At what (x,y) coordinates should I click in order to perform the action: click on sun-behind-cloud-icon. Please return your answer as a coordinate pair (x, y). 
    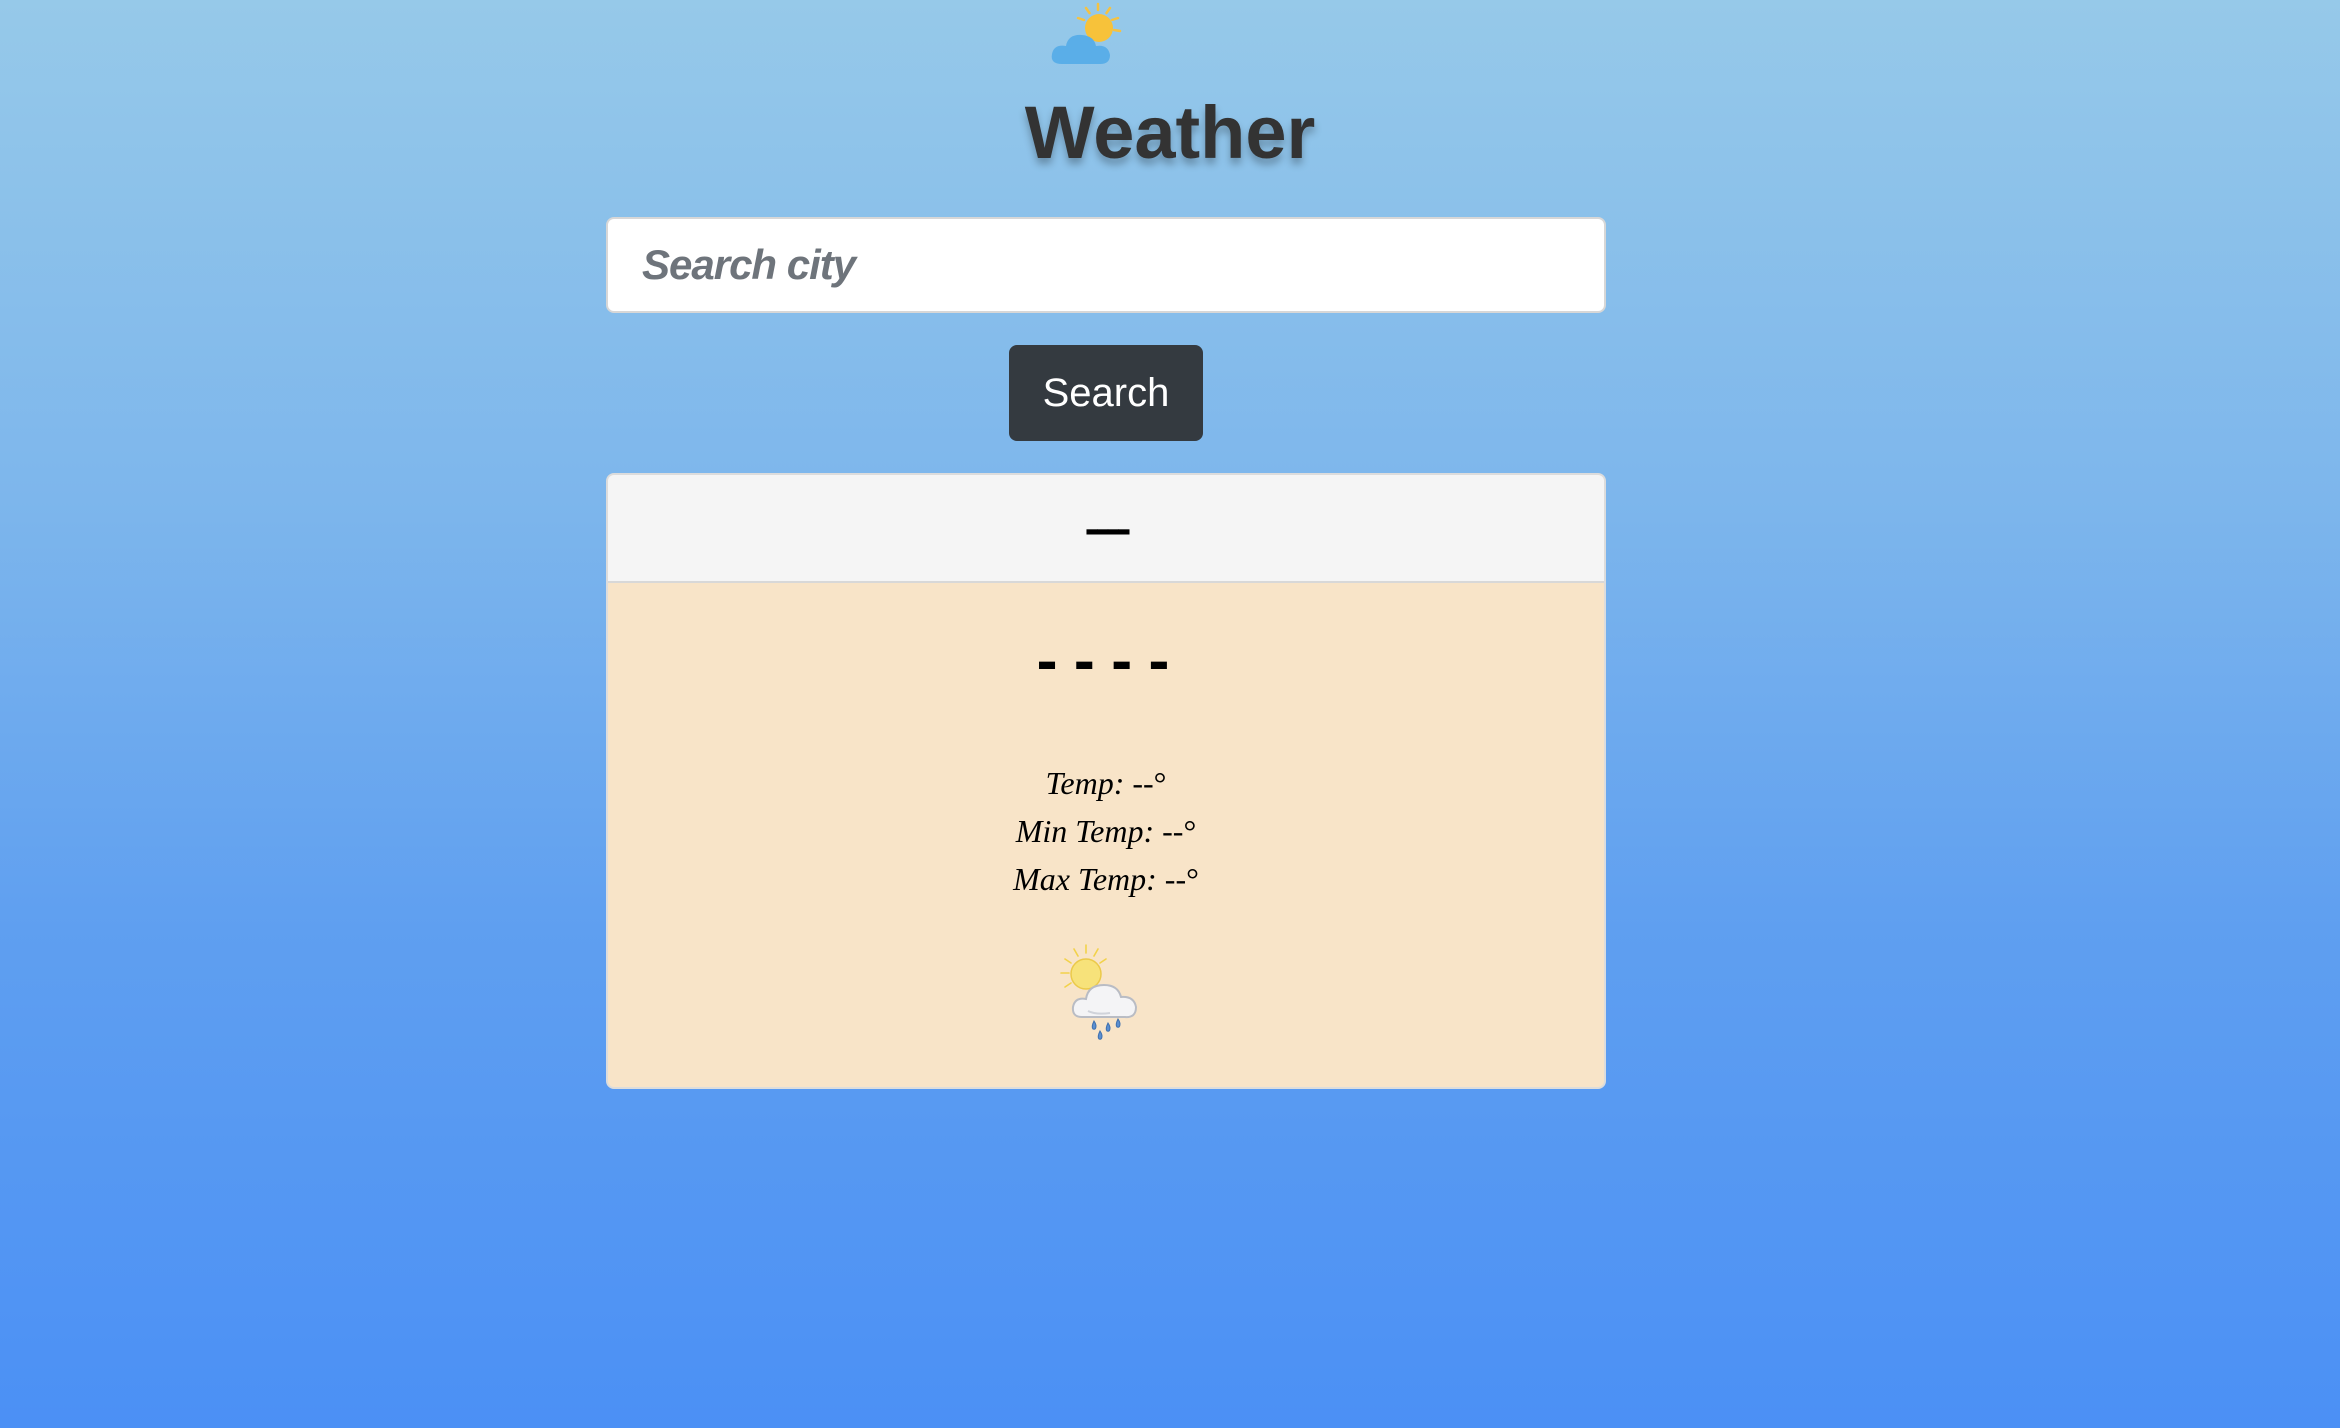
    Looking at the image, I should click on (1090, 34).